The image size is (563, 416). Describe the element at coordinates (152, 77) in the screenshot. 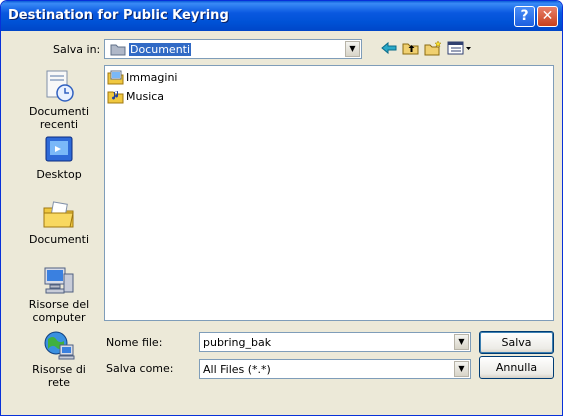

I see `file-name: Immagini` at that location.